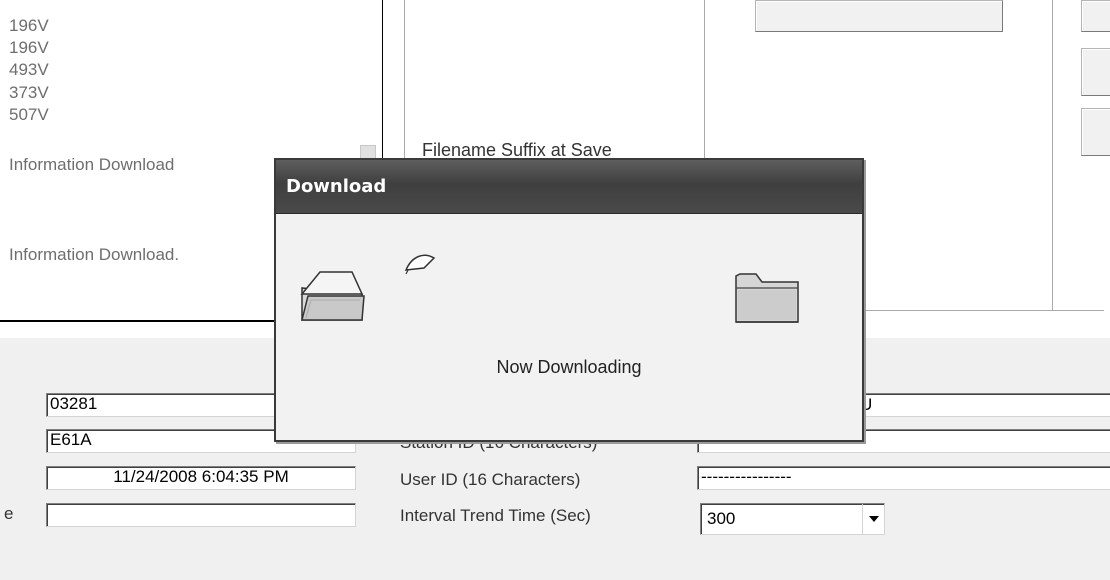 The image size is (1110, 580). What do you see at coordinates (792, 519) in the screenshot?
I see `interval-trend-select: 300` at bounding box center [792, 519].